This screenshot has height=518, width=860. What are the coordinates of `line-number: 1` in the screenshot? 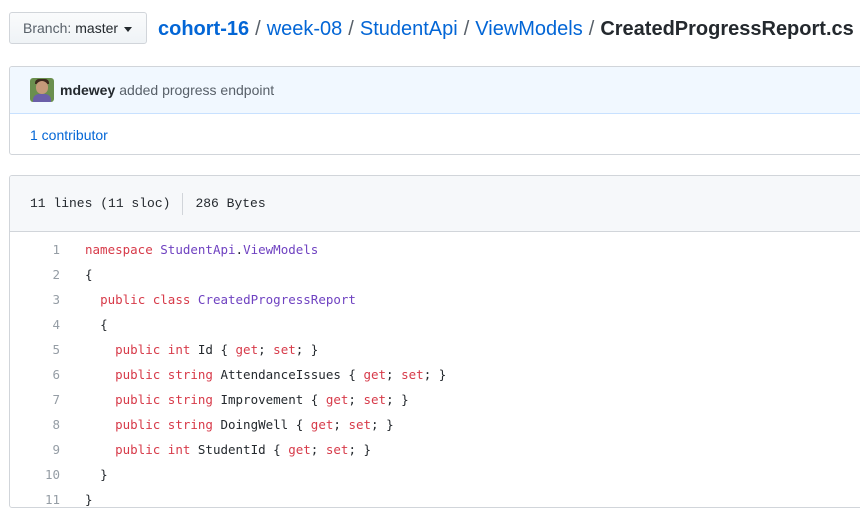 It's located at (35, 249).